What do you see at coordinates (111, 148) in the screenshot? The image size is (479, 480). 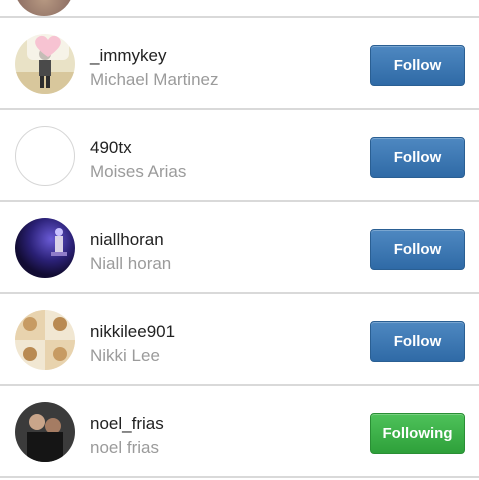 I see `username: 490tx` at bounding box center [111, 148].